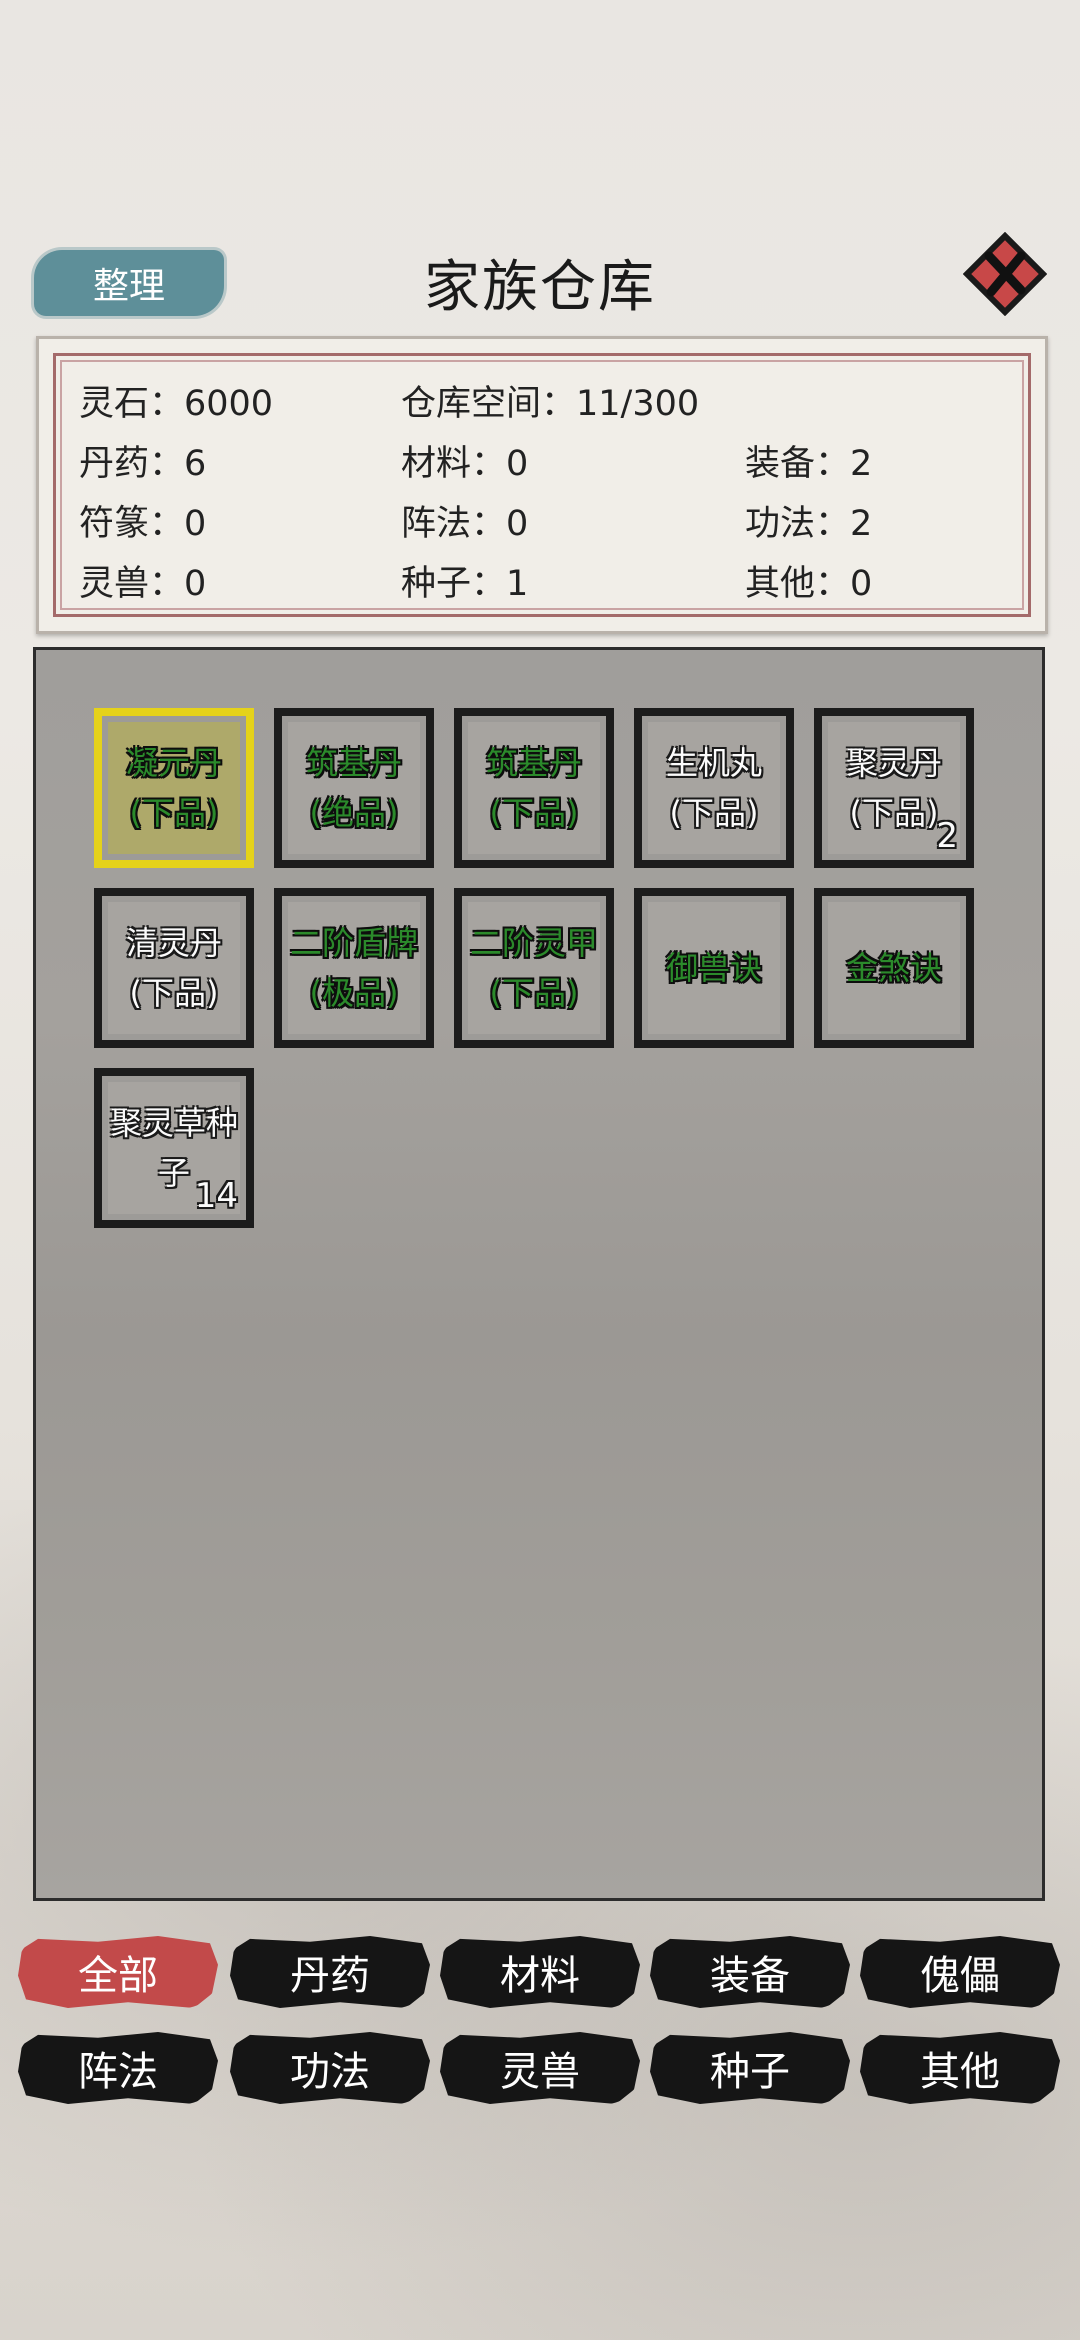 The height and width of the screenshot is (2340, 1080). I want to click on tab-beasts: 灵兽, so click(540, 2068).